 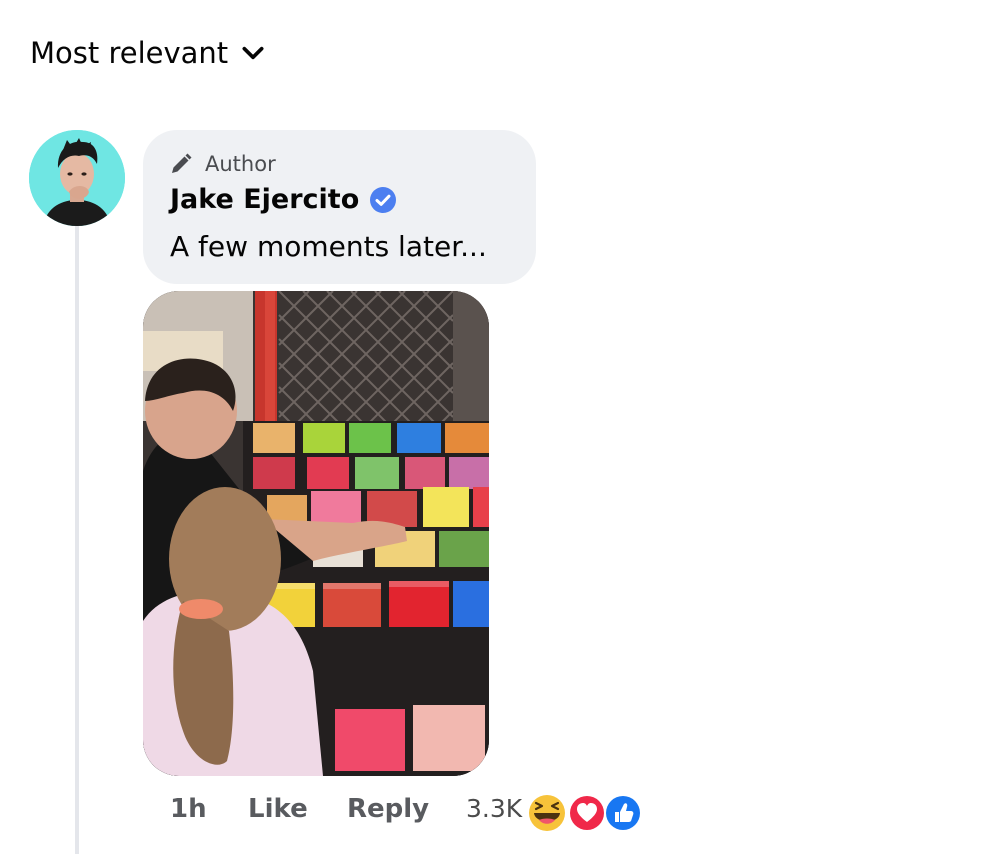 I want to click on love-reaction-icon, so click(x=587, y=813).